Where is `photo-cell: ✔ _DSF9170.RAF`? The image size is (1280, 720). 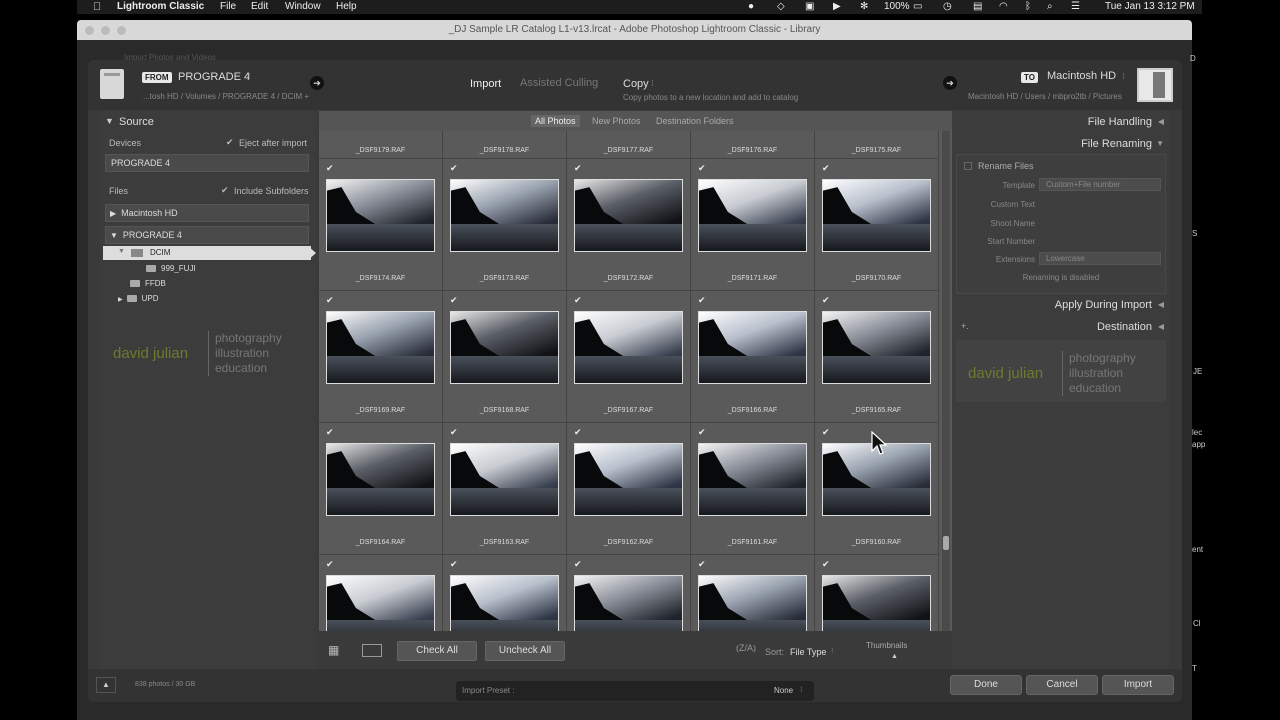
photo-cell: ✔ _DSF9170.RAF is located at coordinates (877, 225).